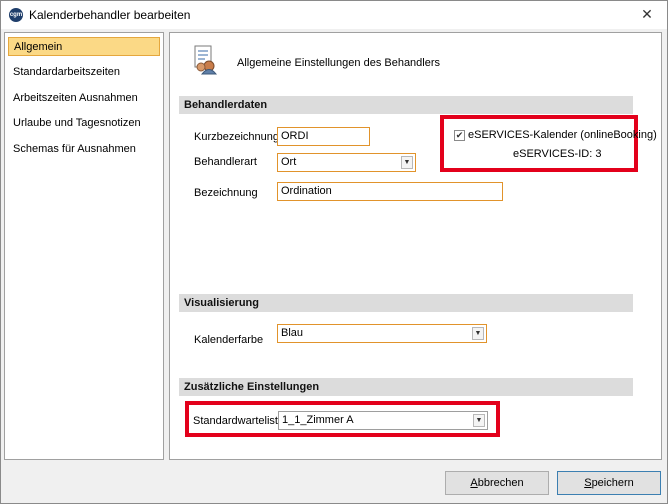  Describe the element at coordinates (406, 105) in the screenshot. I see `section-behandlerdaten: Behandlerdaten` at that location.